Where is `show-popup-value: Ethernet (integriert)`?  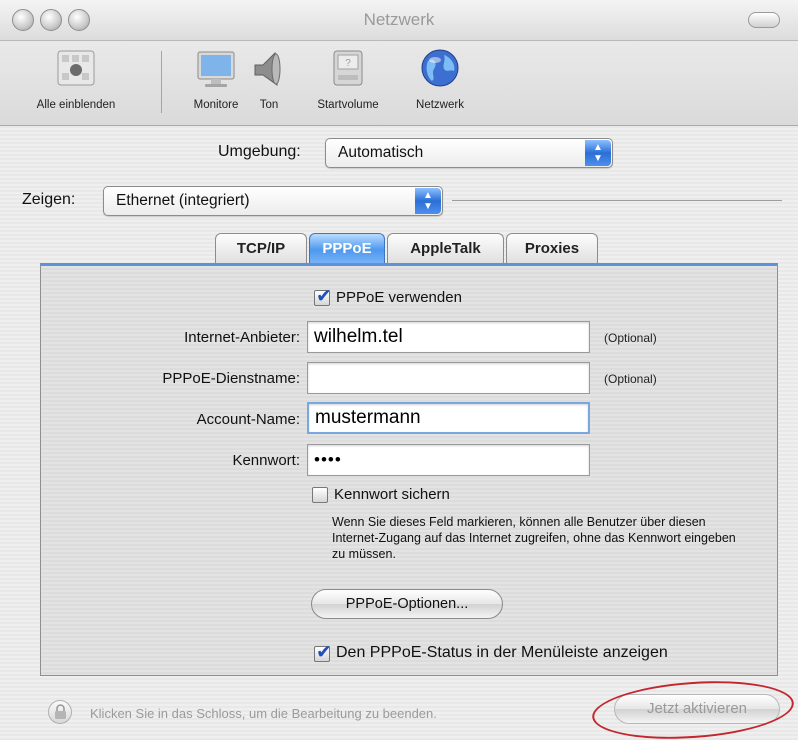
show-popup-value: Ethernet (integriert) is located at coordinates (183, 200).